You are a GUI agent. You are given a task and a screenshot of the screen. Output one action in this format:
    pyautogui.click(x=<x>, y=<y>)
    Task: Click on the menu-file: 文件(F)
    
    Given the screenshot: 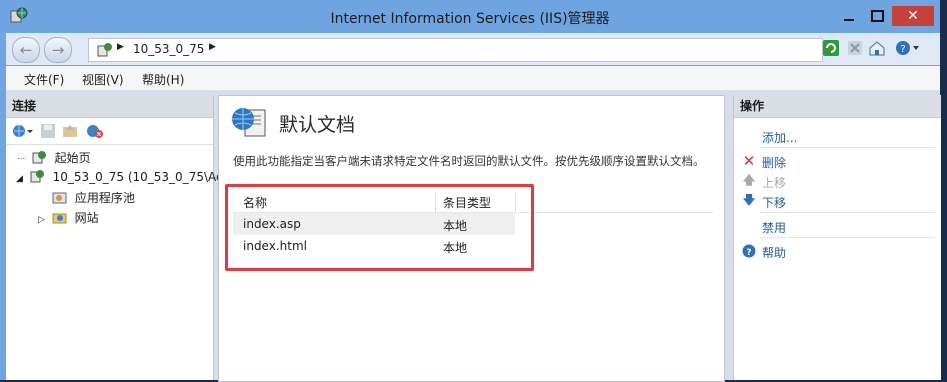 What is the action you would take?
    pyautogui.click(x=44, y=79)
    